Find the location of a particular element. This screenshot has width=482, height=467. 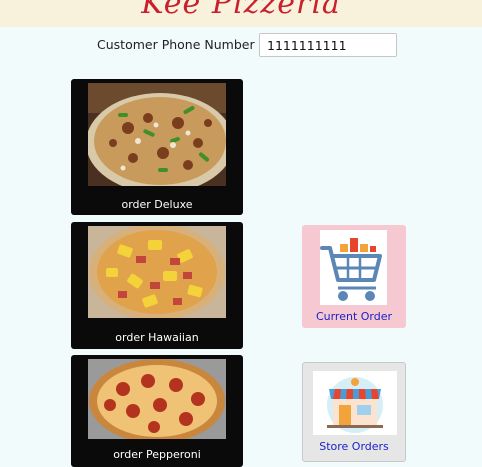

order-pepperoni-button: order Pepperoni is located at coordinates (157, 411).